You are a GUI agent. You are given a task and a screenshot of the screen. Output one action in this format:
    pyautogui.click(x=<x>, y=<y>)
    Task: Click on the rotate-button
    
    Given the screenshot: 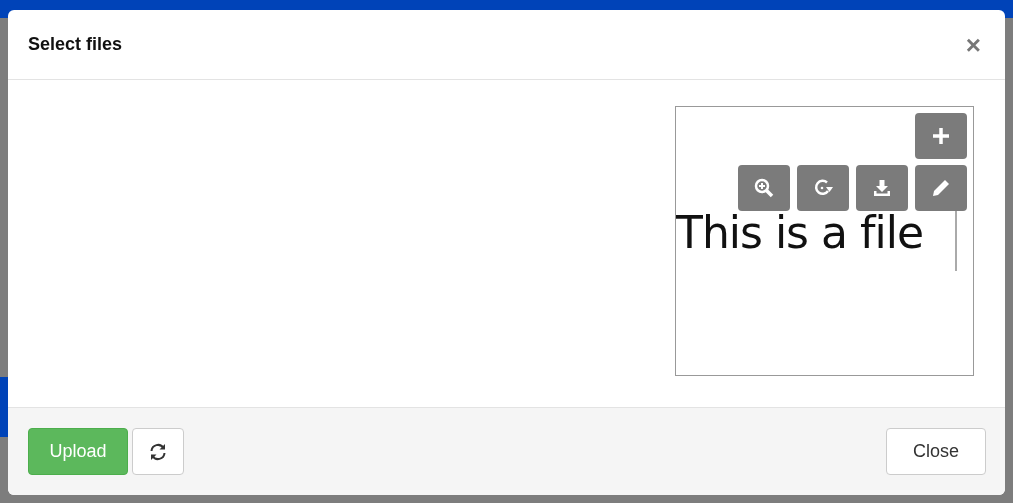 What is the action you would take?
    pyautogui.click(x=823, y=188)
    